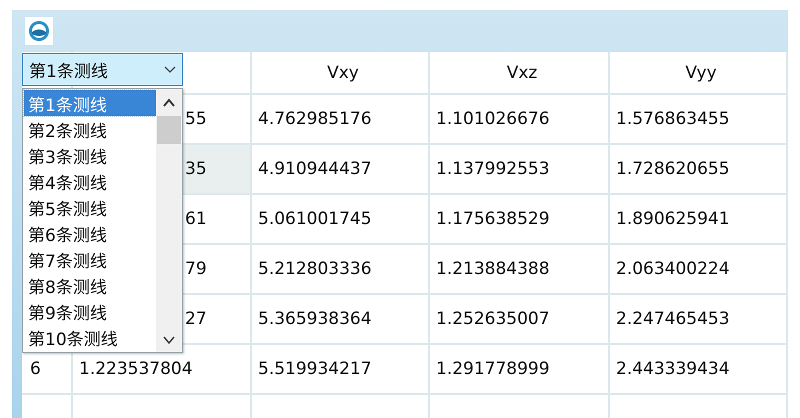 The image size is (800, 418). I want to click on column-header: Vxy, so click(341, 73).